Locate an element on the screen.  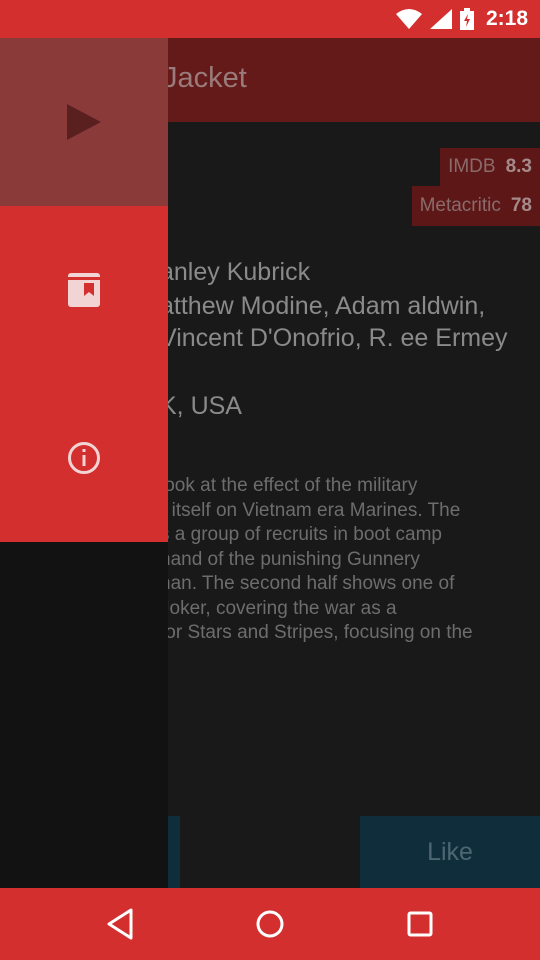
drawer-item-info is located at coordinates (84, 458).